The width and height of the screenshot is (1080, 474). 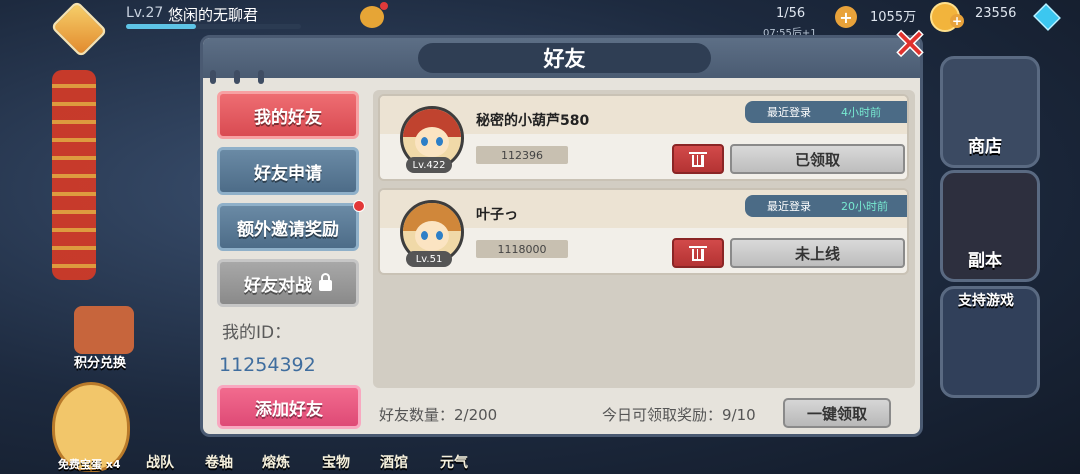 I want to click on friend-count: 好友数量：2/200, so click(x=438, y=415).